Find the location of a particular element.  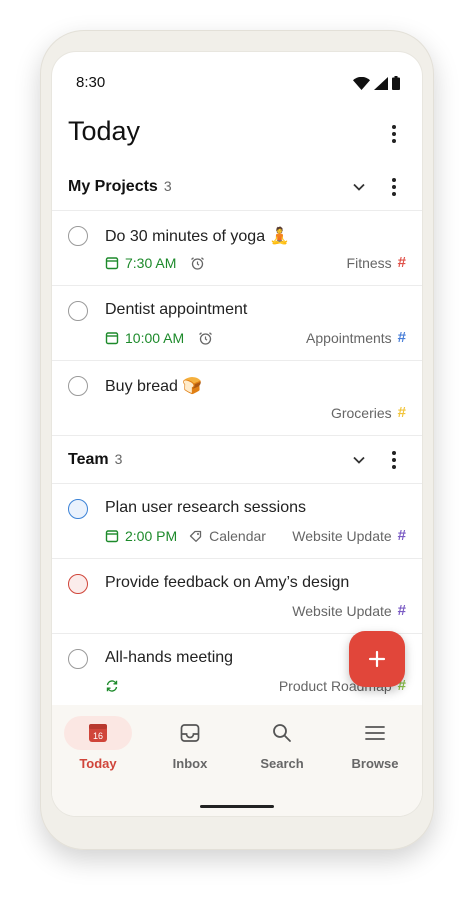

wifi-icon is located at coordinates (361, 83).